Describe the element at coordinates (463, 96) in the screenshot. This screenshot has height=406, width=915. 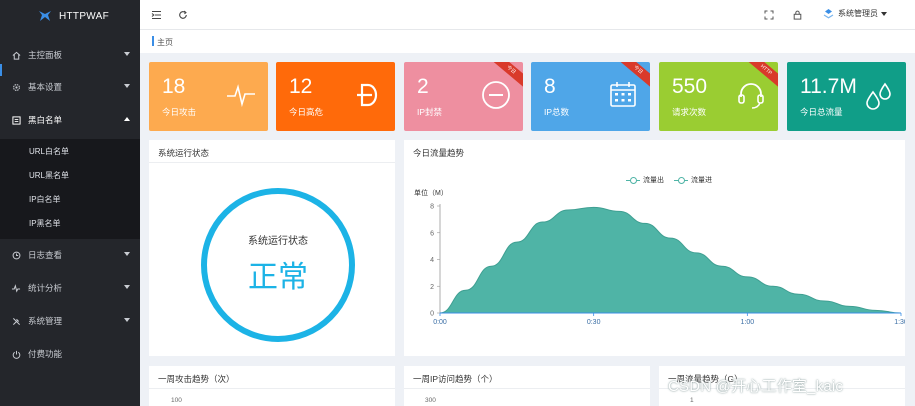
I see `stat-card-ip-banned: 2 IP封禁 今日` at that location.